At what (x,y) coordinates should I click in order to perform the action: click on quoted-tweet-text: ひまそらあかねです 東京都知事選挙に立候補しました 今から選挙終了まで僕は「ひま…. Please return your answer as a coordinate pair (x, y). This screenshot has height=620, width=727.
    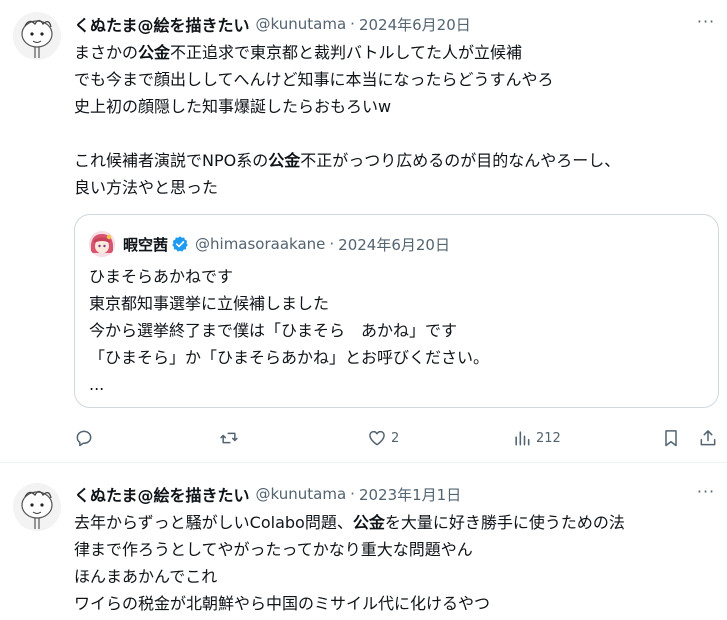
    Looking at the image, I should click on (289, 330).